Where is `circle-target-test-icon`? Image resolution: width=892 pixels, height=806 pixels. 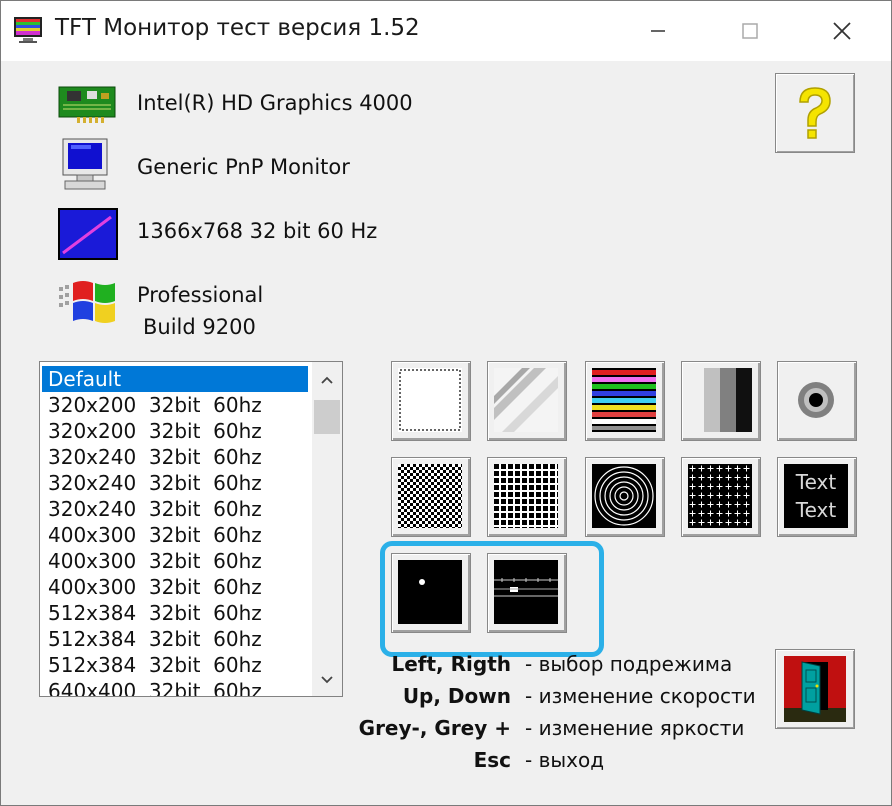 circle-target-test-icon is located at coordinates (816, 400).